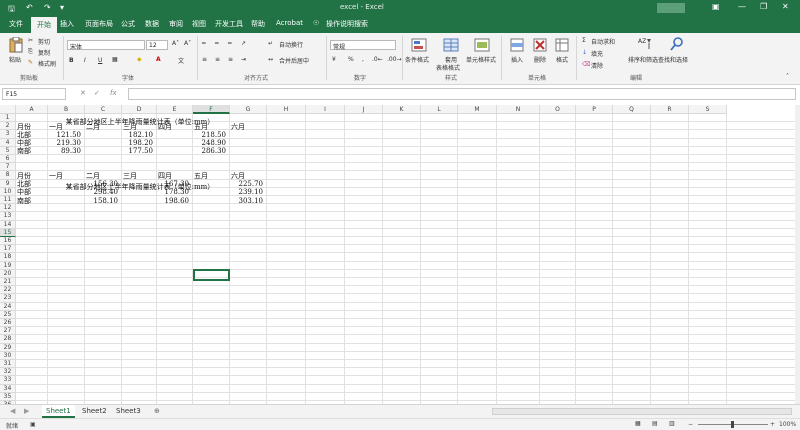 The image size is (800, 430). What do you see at coordinates (797, 254) in the screenshot?
I see `vertical-scrollbar` at bounding box center [797, 254].